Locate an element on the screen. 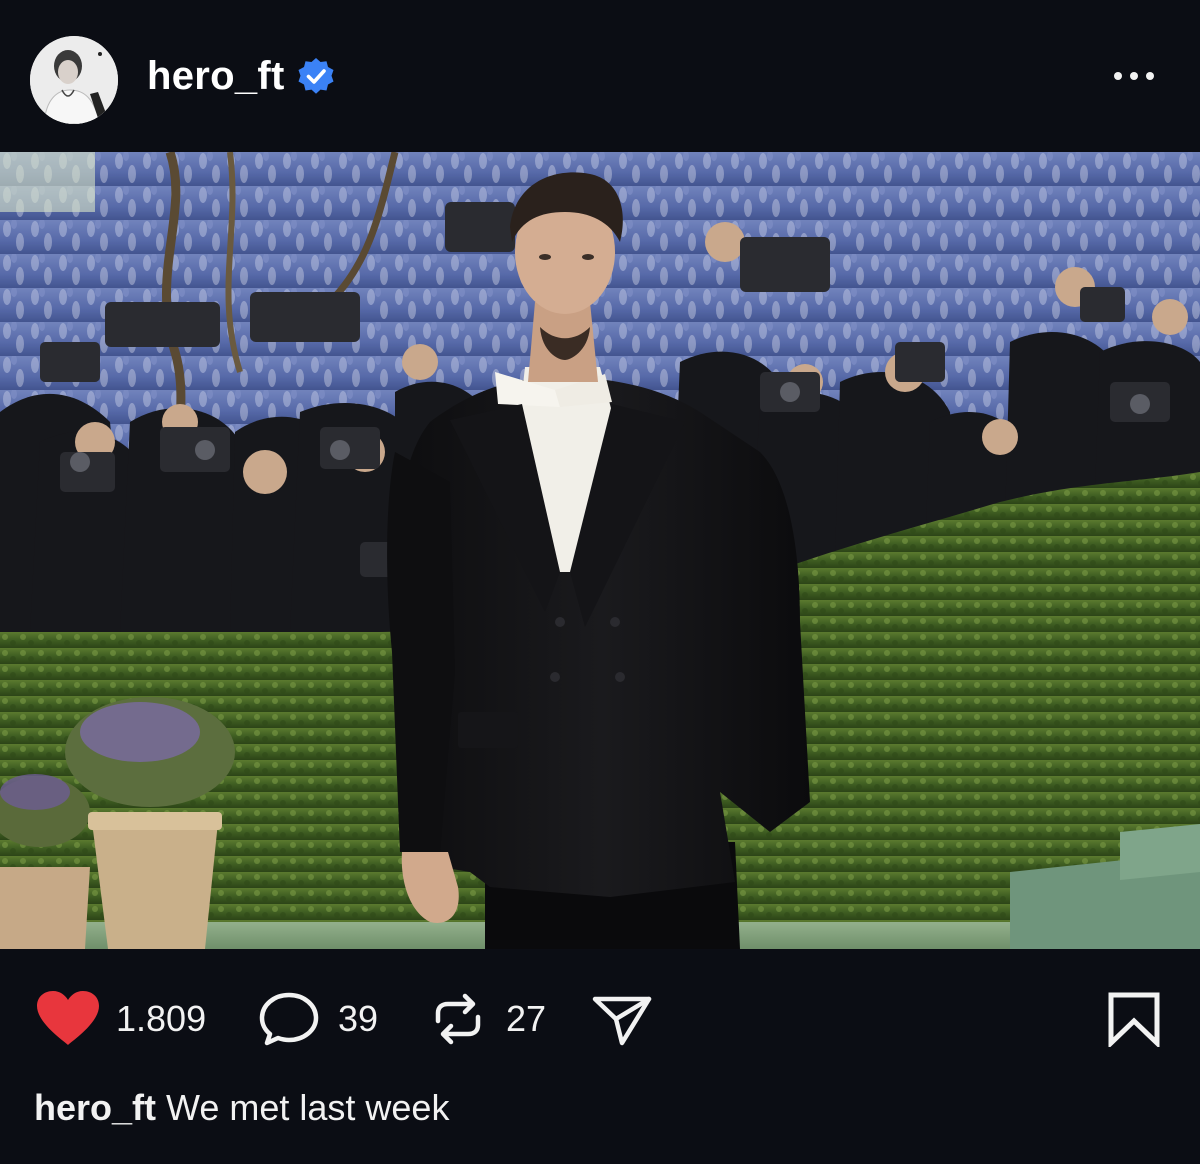 The width and height of the screenshot is (1200, 1164). share-button is located at coordinates (622, 1019).